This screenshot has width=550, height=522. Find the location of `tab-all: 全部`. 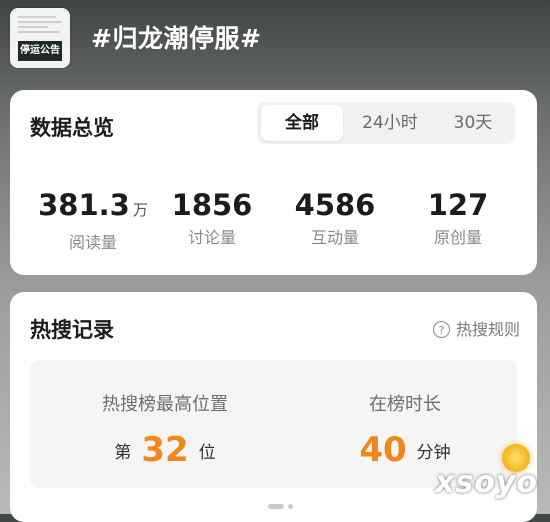

tab-all: 全部 is located at coordinates (302, 123).